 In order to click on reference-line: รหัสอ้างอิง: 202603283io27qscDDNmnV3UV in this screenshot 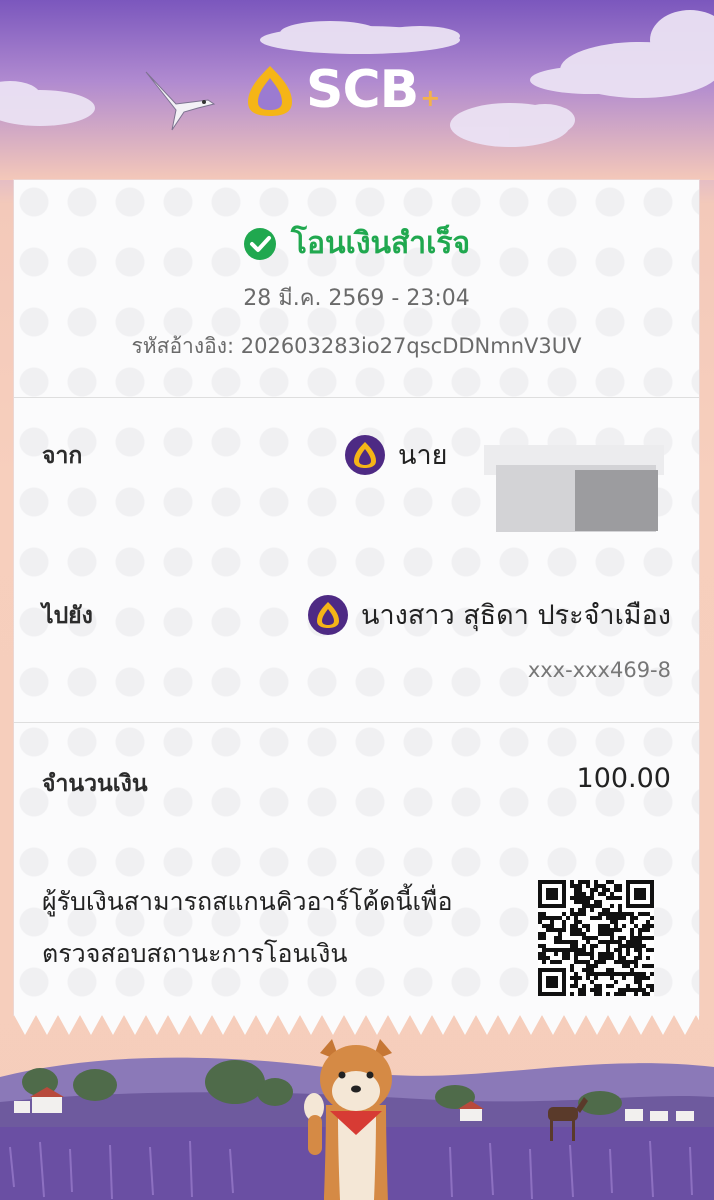, I will do `click(356, 346)`.